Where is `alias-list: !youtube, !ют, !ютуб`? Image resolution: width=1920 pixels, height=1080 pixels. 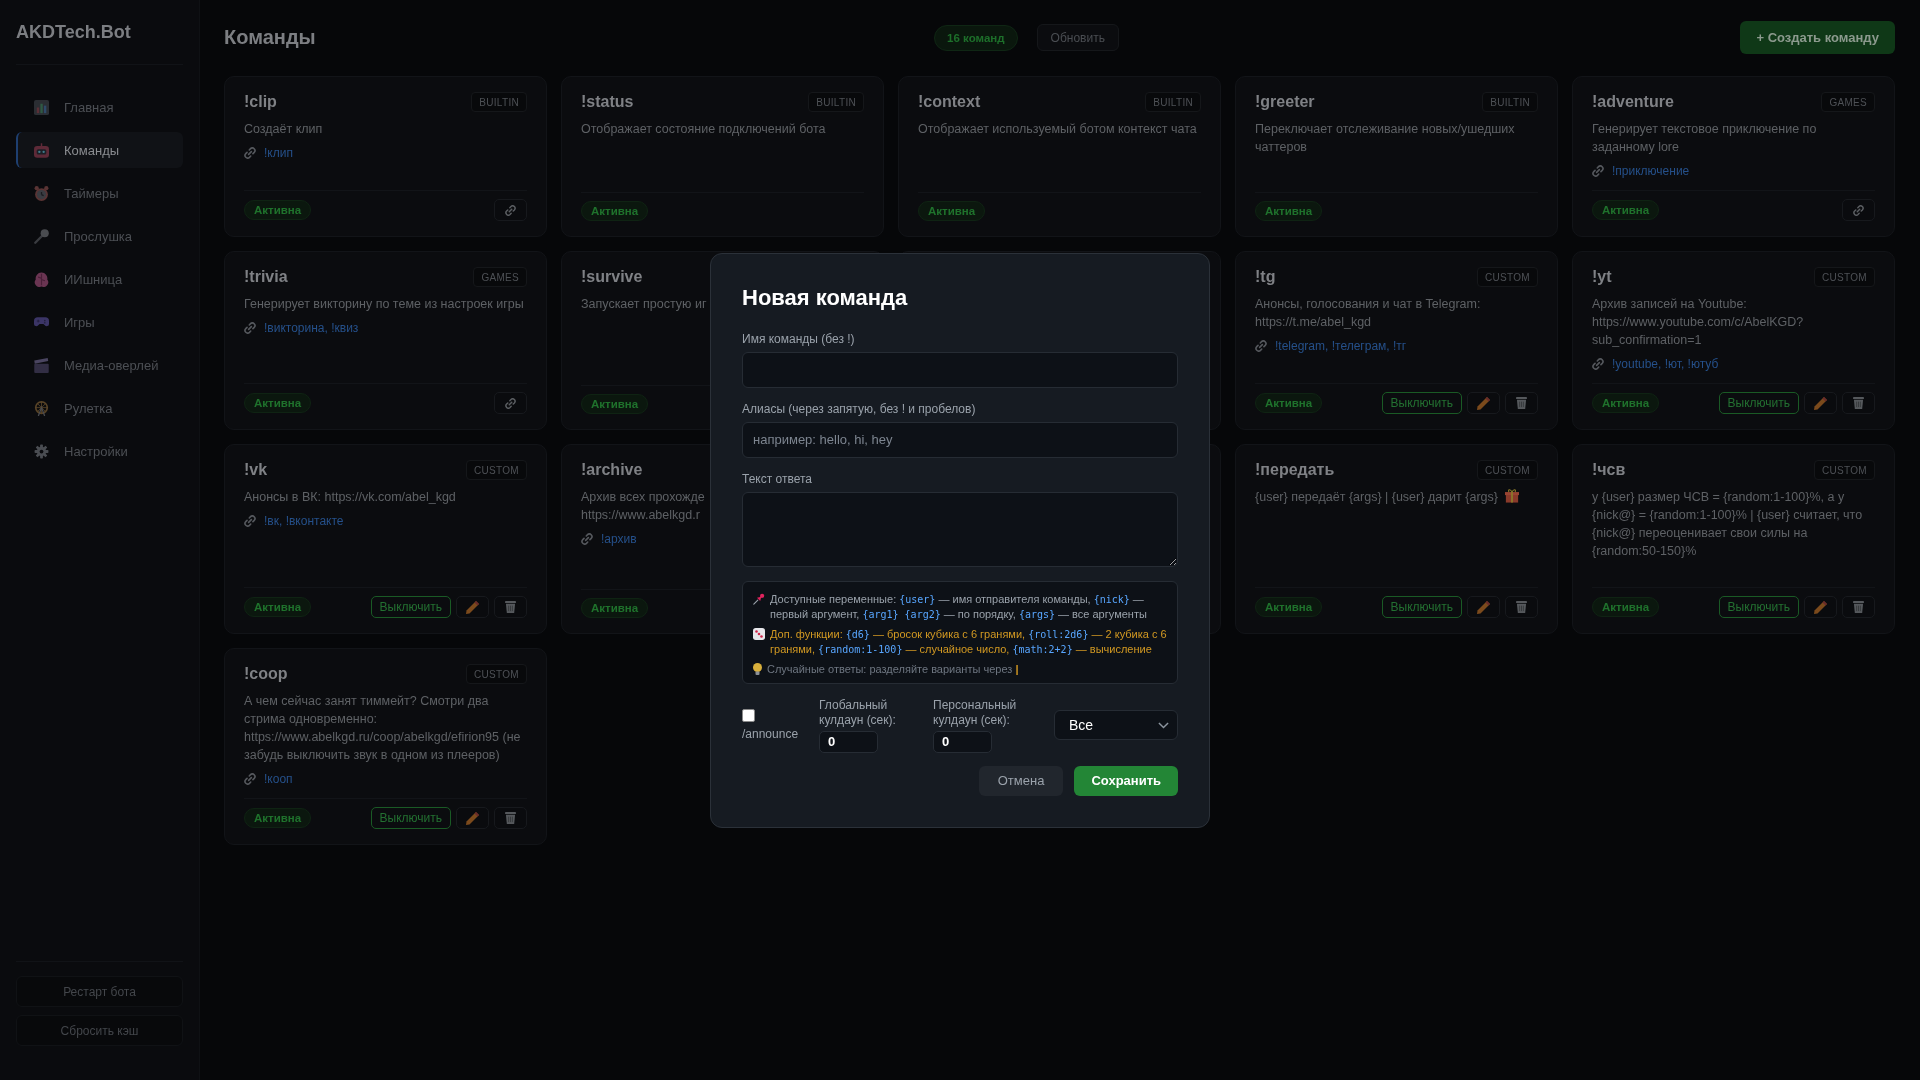 alias-list: !youtube, !ют, !ютуб is located at coordinates (1665, 364).